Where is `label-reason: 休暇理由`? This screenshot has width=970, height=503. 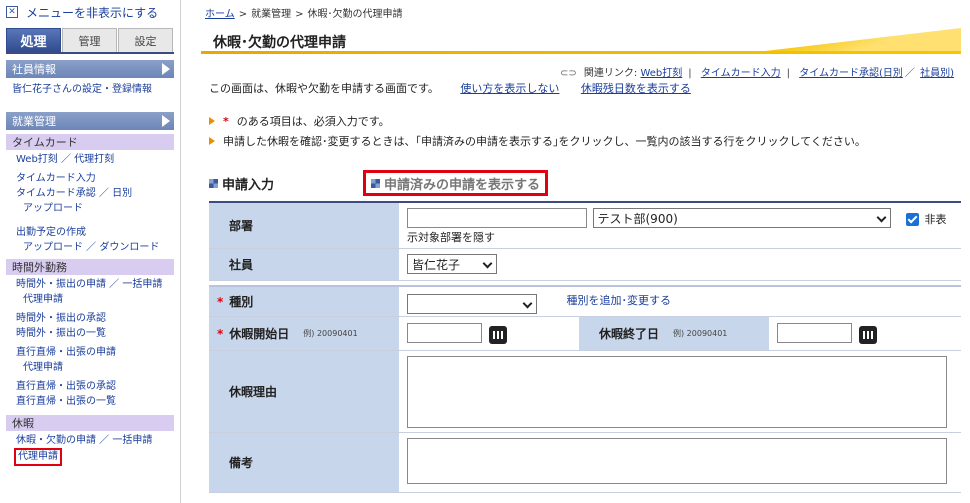 label-reason: 休暇理由 is located at coordinates (304, 391).